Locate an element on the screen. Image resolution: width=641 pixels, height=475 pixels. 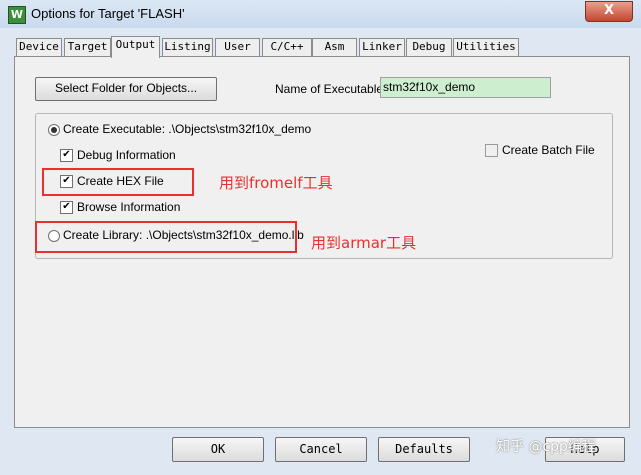
browse-info-checkbox: ✔ is located at coordinates (66, 207).